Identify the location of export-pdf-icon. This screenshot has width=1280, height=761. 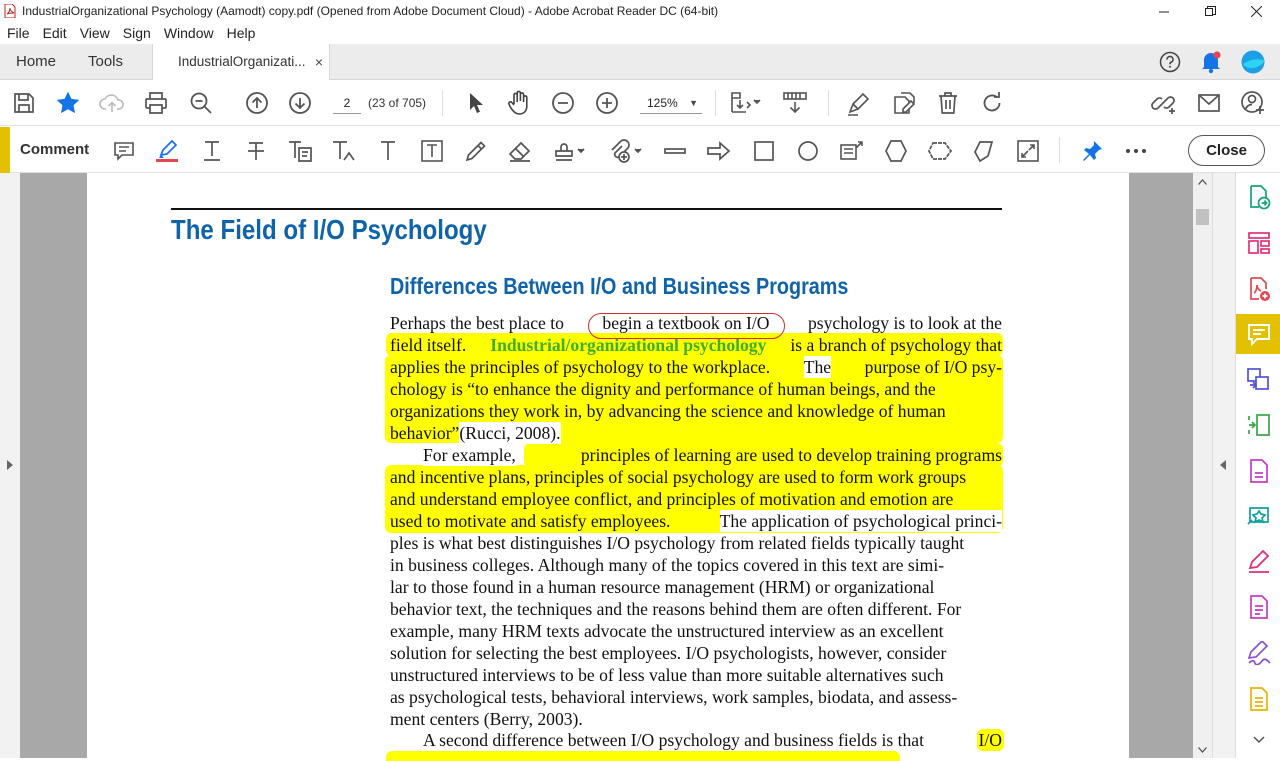
(1258, 197).